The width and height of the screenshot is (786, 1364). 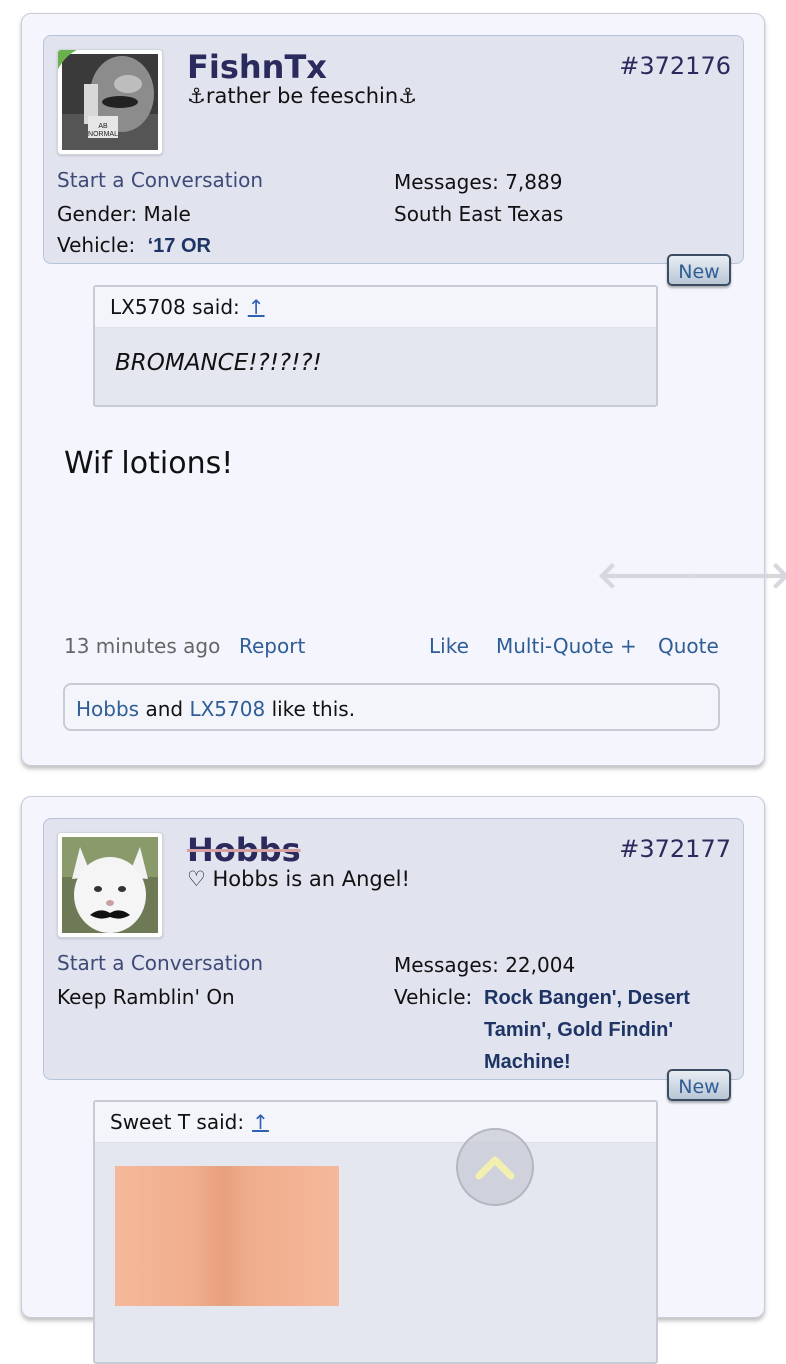 I want to click on multi-quote-link: Multi-Quote +, so click(x=566, y=646).